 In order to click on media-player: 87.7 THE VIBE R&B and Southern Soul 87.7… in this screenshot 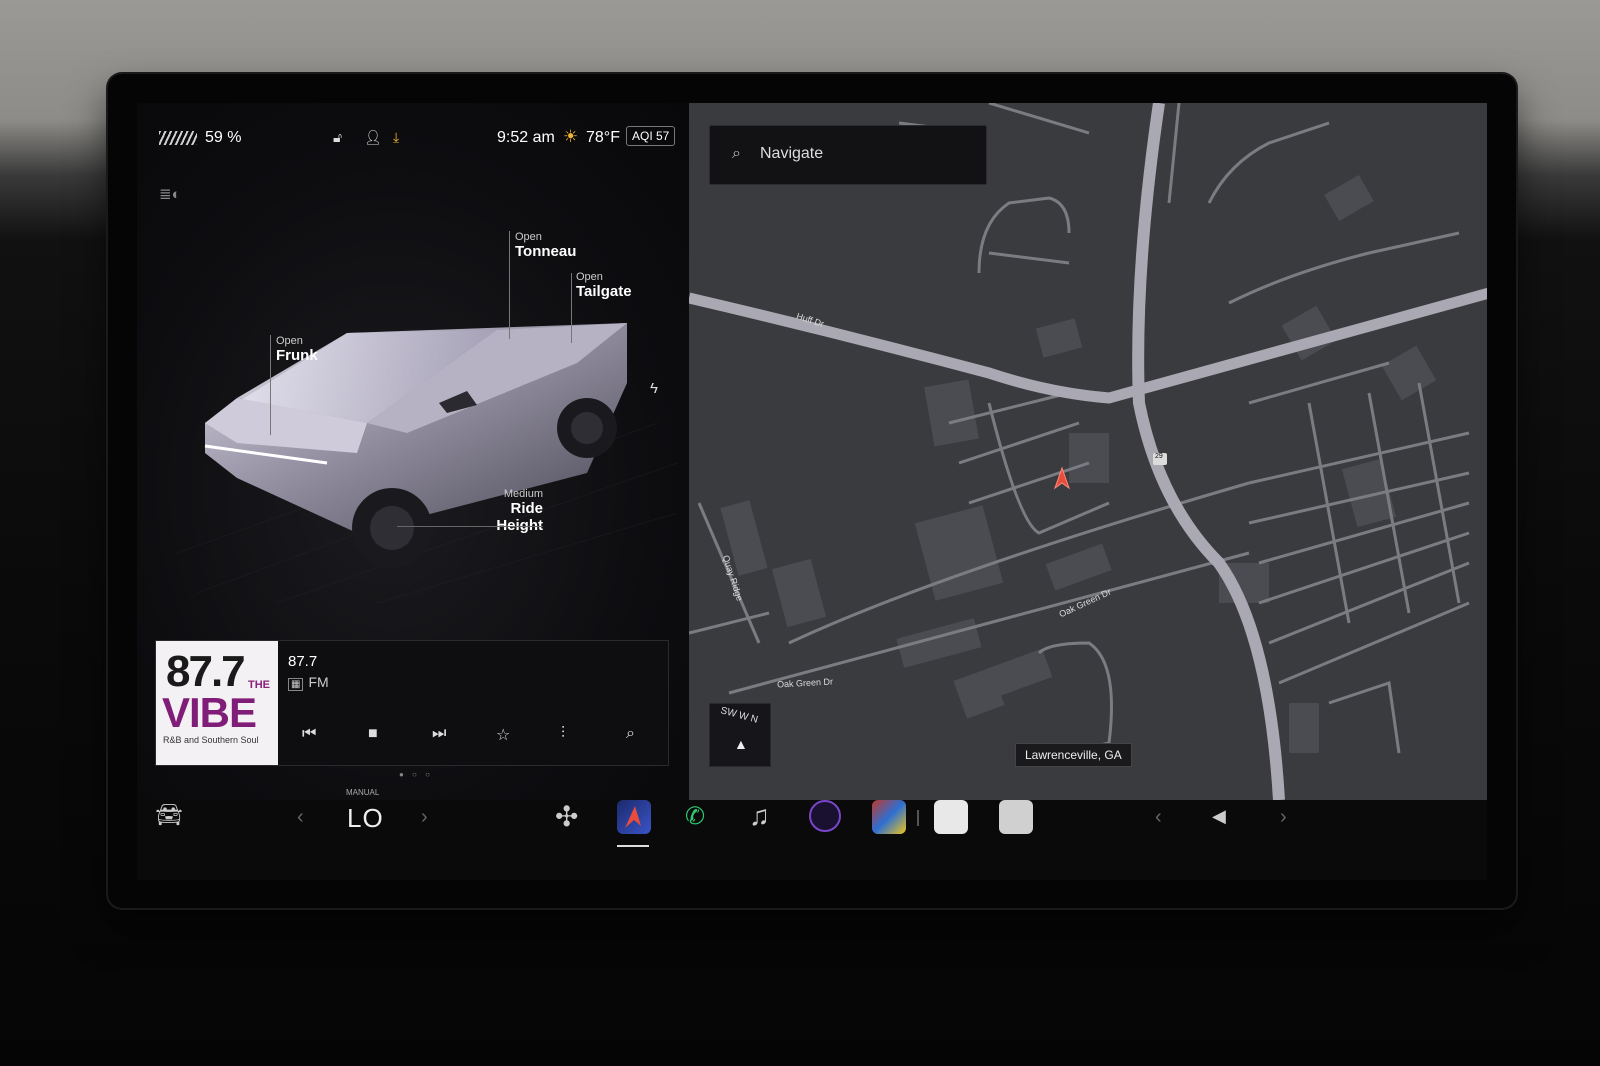, I will do `click(412, 703)`.